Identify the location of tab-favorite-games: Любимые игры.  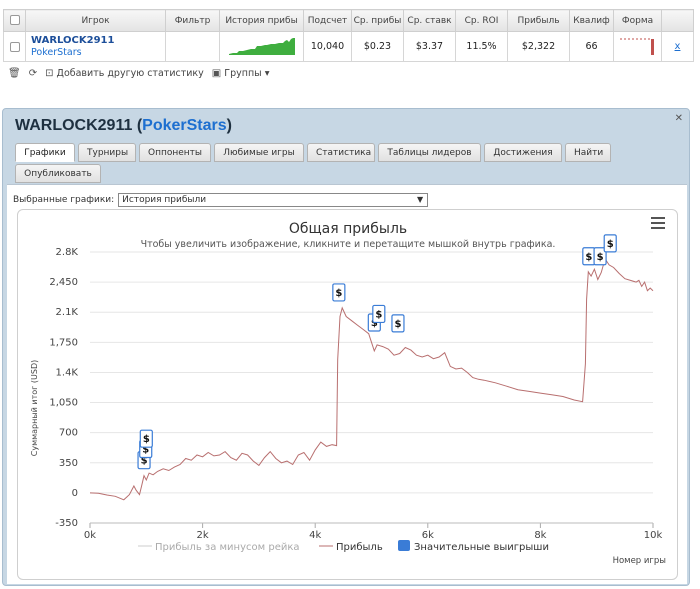
(259, 152).